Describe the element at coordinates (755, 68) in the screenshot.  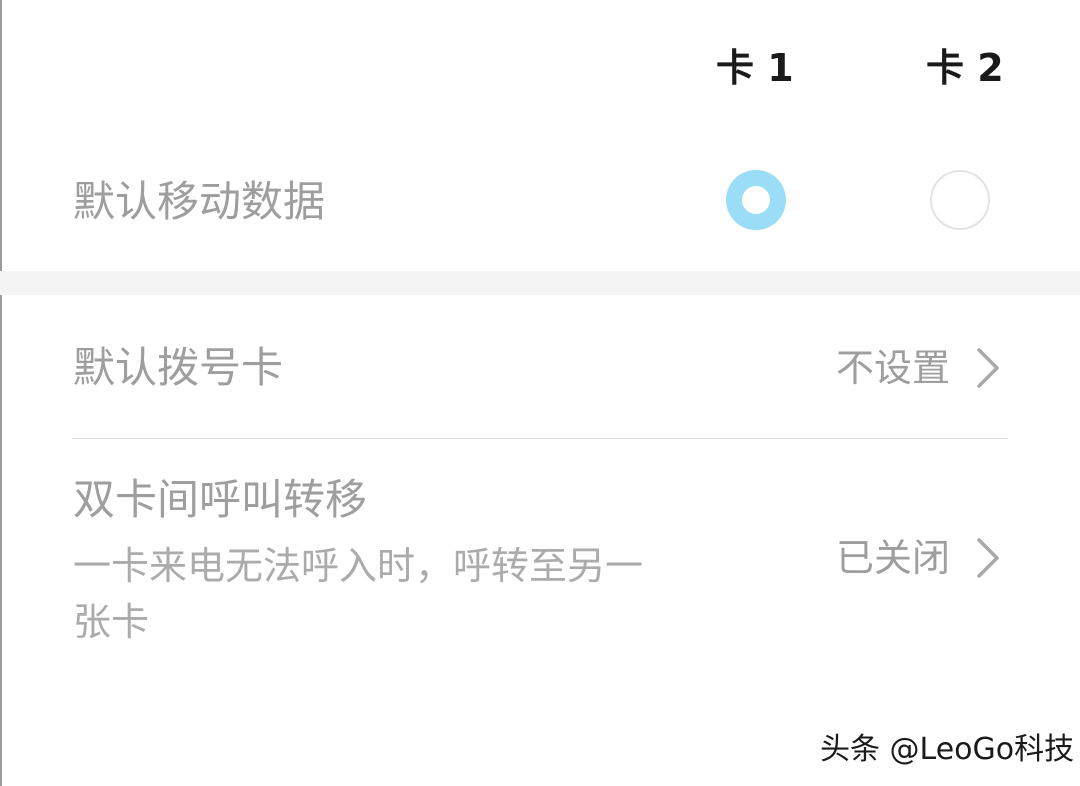
I see `sim1-column-header: 卡 1` at that location.